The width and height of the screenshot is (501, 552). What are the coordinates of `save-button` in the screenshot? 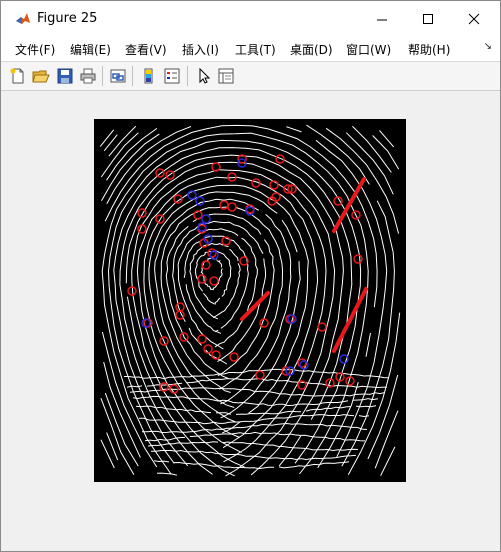 It's located at (65, 76).